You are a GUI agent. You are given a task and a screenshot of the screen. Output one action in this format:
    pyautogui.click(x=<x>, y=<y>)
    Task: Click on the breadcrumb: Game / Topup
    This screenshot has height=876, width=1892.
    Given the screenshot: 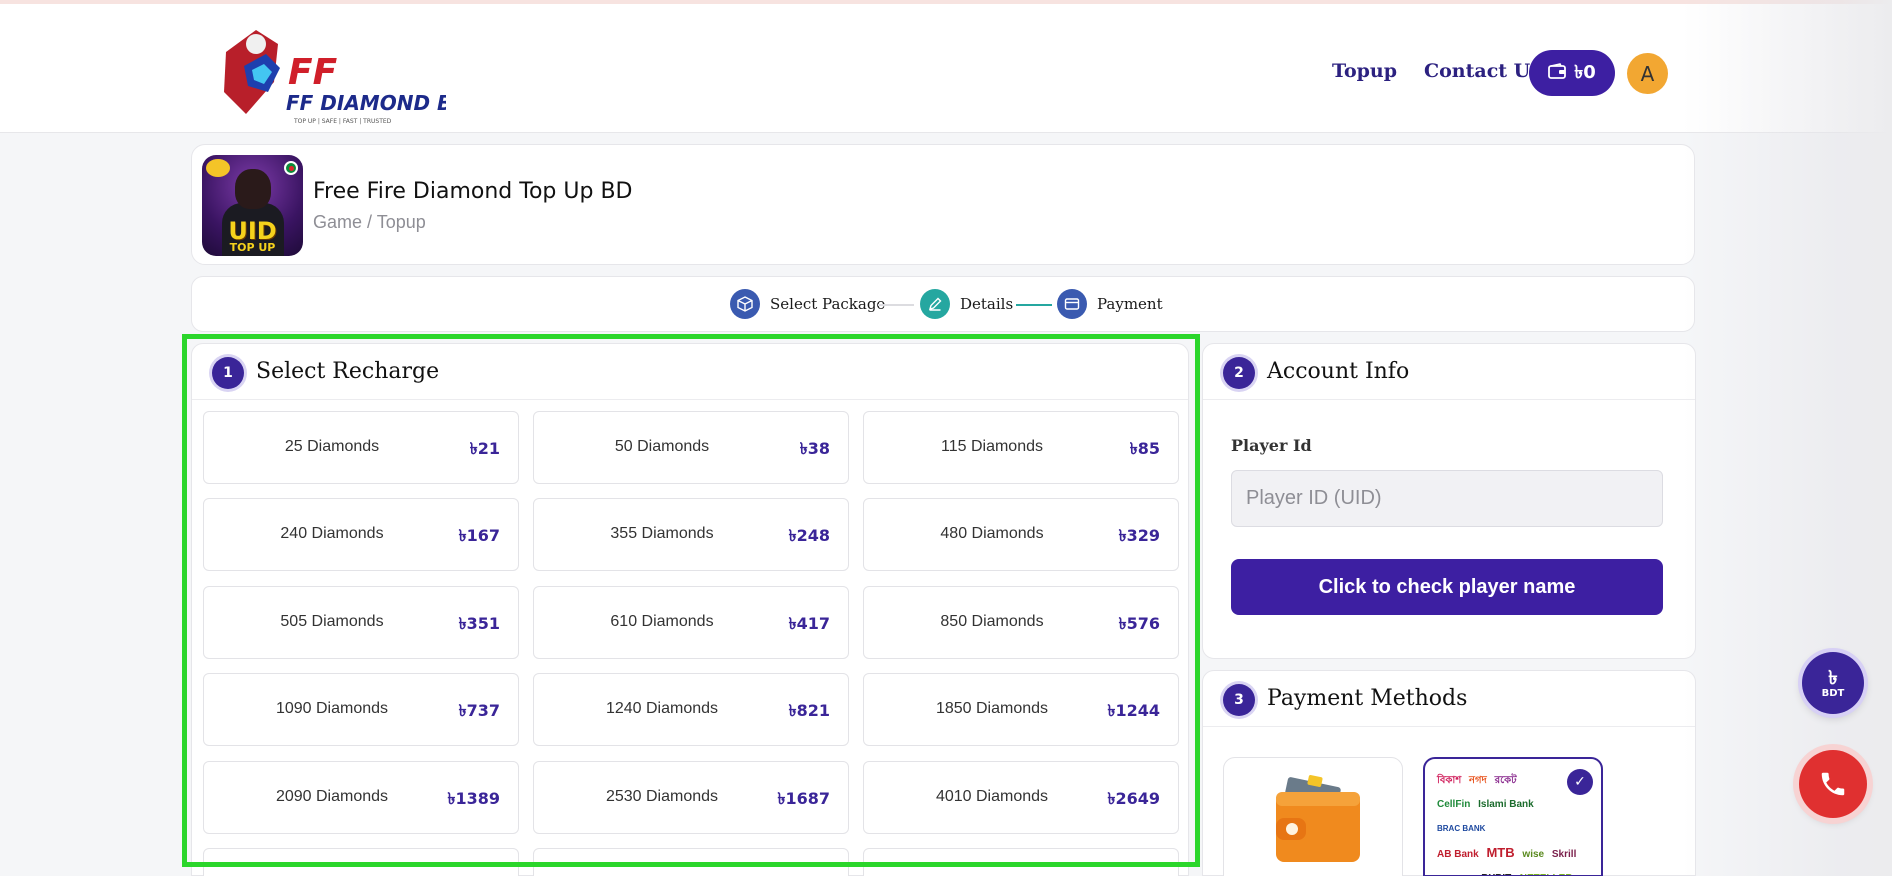 What is the action you would take?
    pyautogui.click(x=369, y=222)
    